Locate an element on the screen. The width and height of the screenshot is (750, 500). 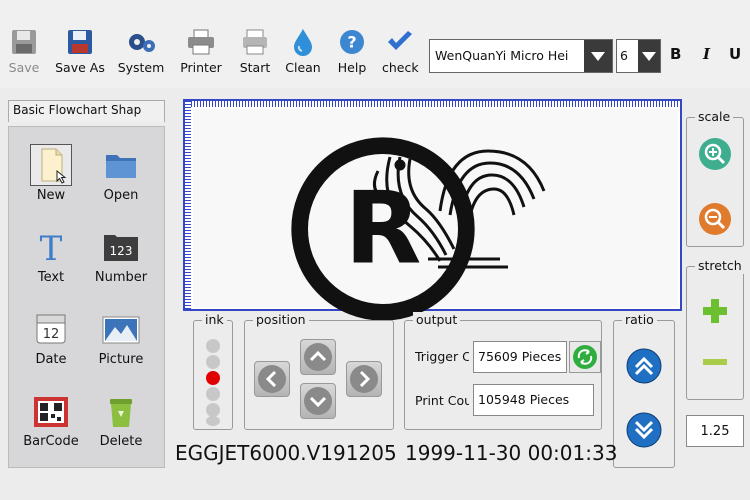
printer-icon is located at coordinates (201, 42).